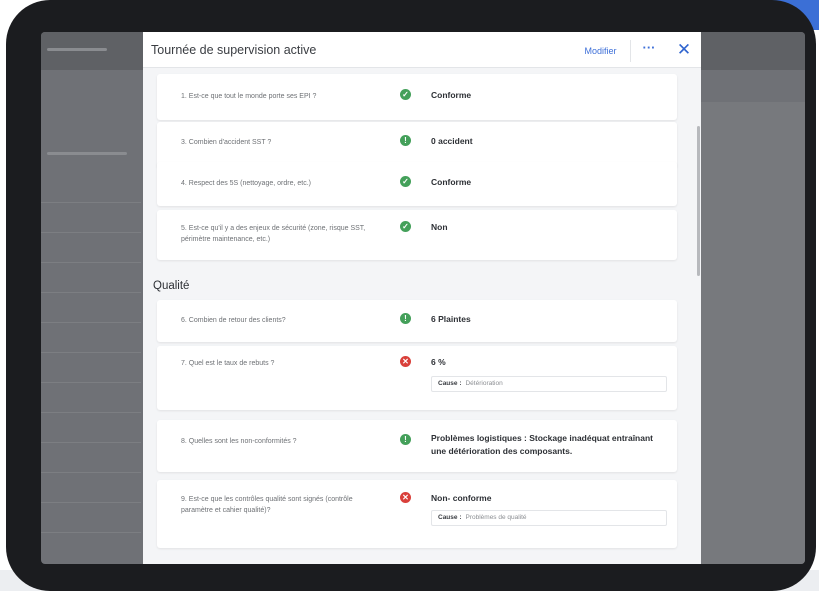 The height and width of the screenshot is (591, 819). I want to click on cause-field: Cause : Problèmes de qualité, so click(549, 518).